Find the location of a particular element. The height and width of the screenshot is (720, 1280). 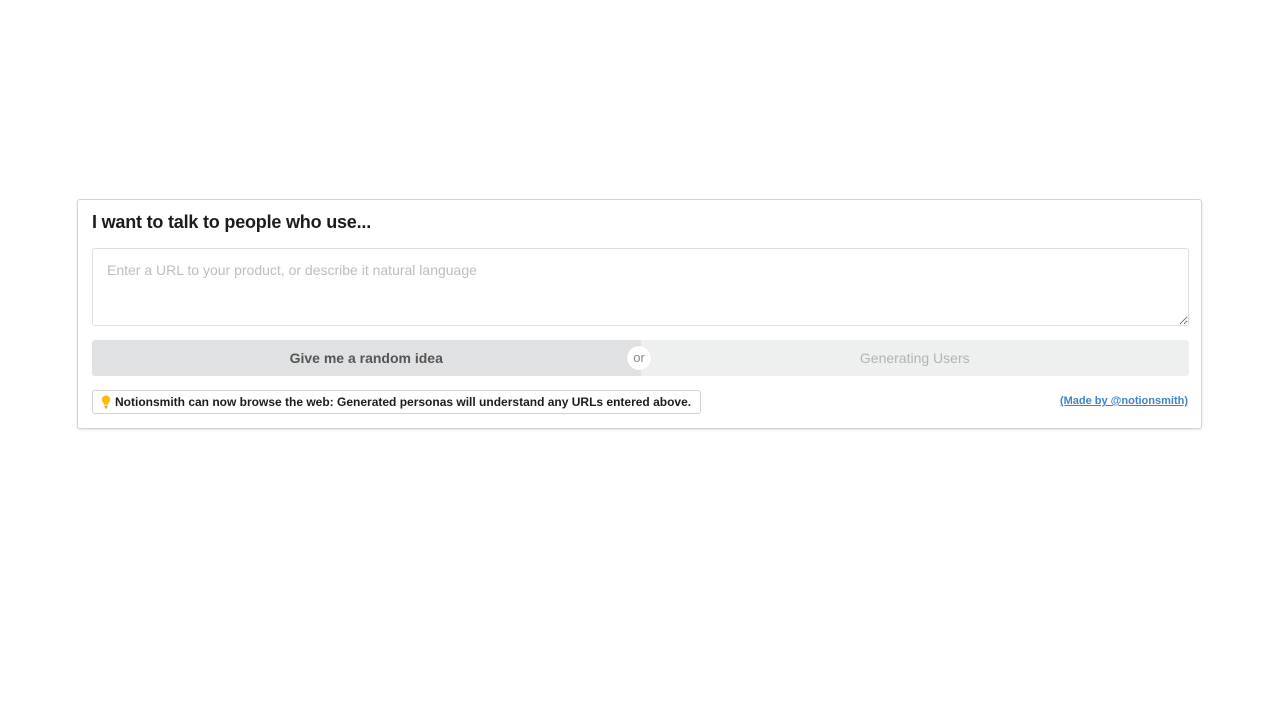

product-description-input is located at coordinates (640, 287).